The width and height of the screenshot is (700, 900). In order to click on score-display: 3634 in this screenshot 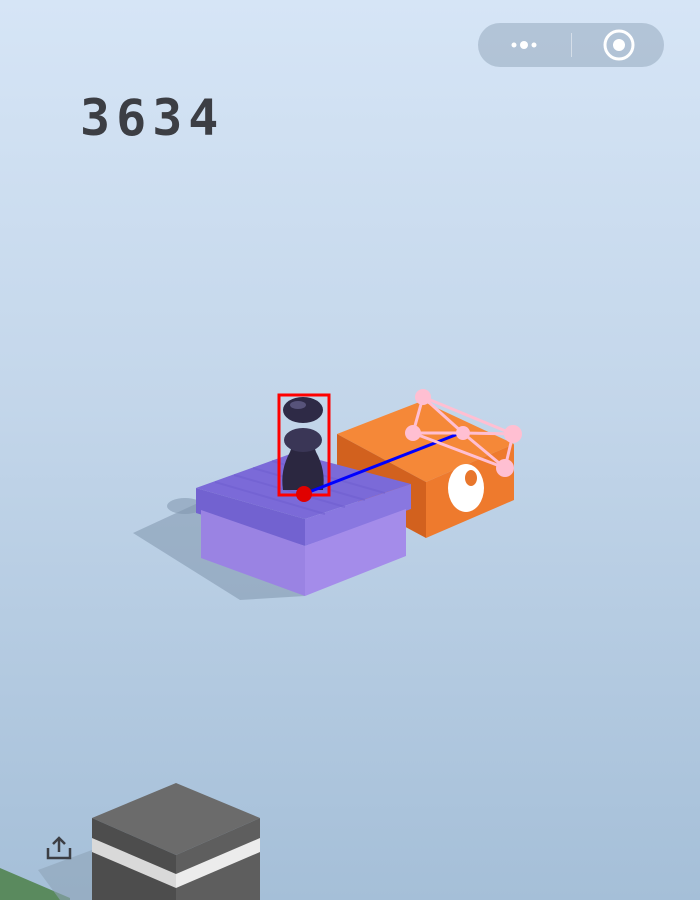, I will do `click(152, 118)`.